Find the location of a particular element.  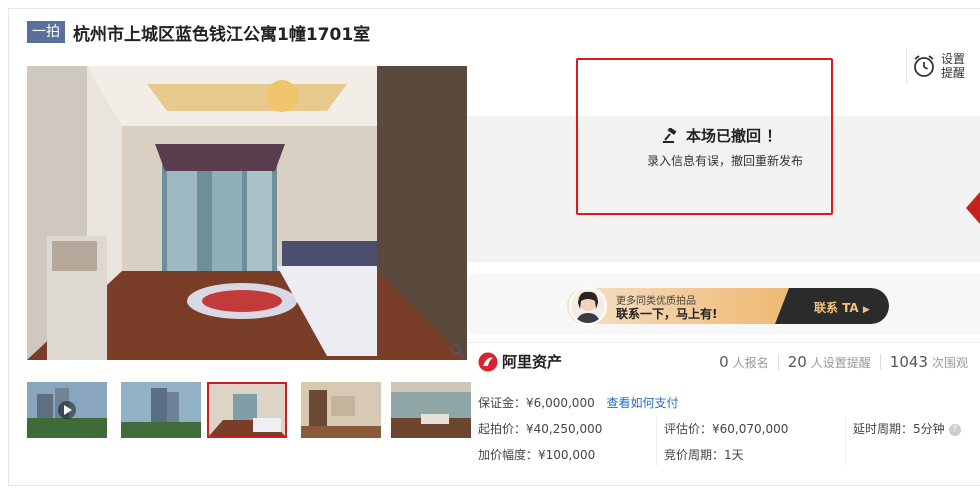

contact-ta-label: 联系 TA is located at coordinates (836, 308).